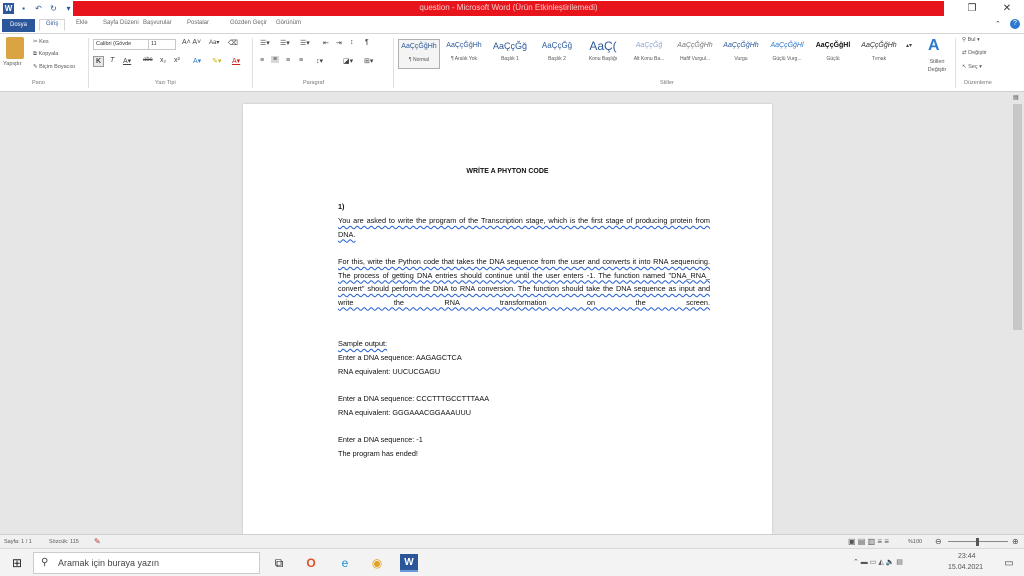 Image resolution: width=1024 pixels, height=576 pixels. I want to click on change-styles-icon: A, so click(934, 46).